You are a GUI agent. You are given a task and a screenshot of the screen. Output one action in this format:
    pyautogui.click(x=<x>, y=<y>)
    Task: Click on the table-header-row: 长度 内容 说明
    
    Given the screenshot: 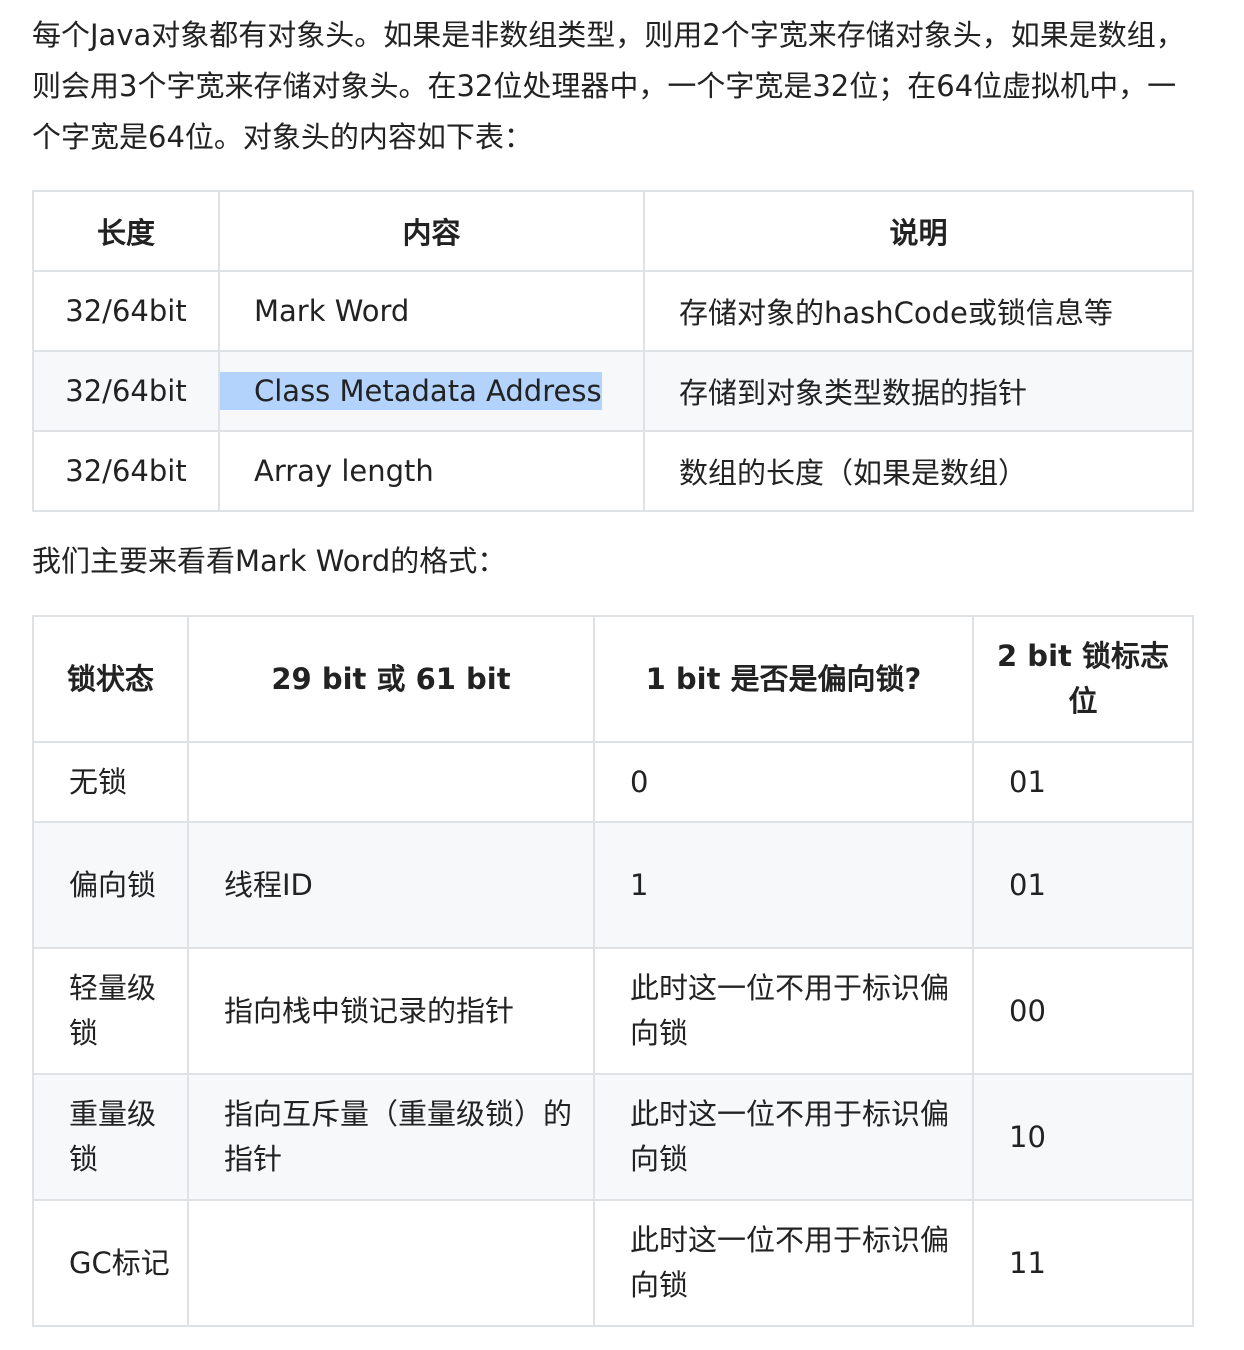 What is the action you would take?
    pyautogui.click(x=613, y=231)
    